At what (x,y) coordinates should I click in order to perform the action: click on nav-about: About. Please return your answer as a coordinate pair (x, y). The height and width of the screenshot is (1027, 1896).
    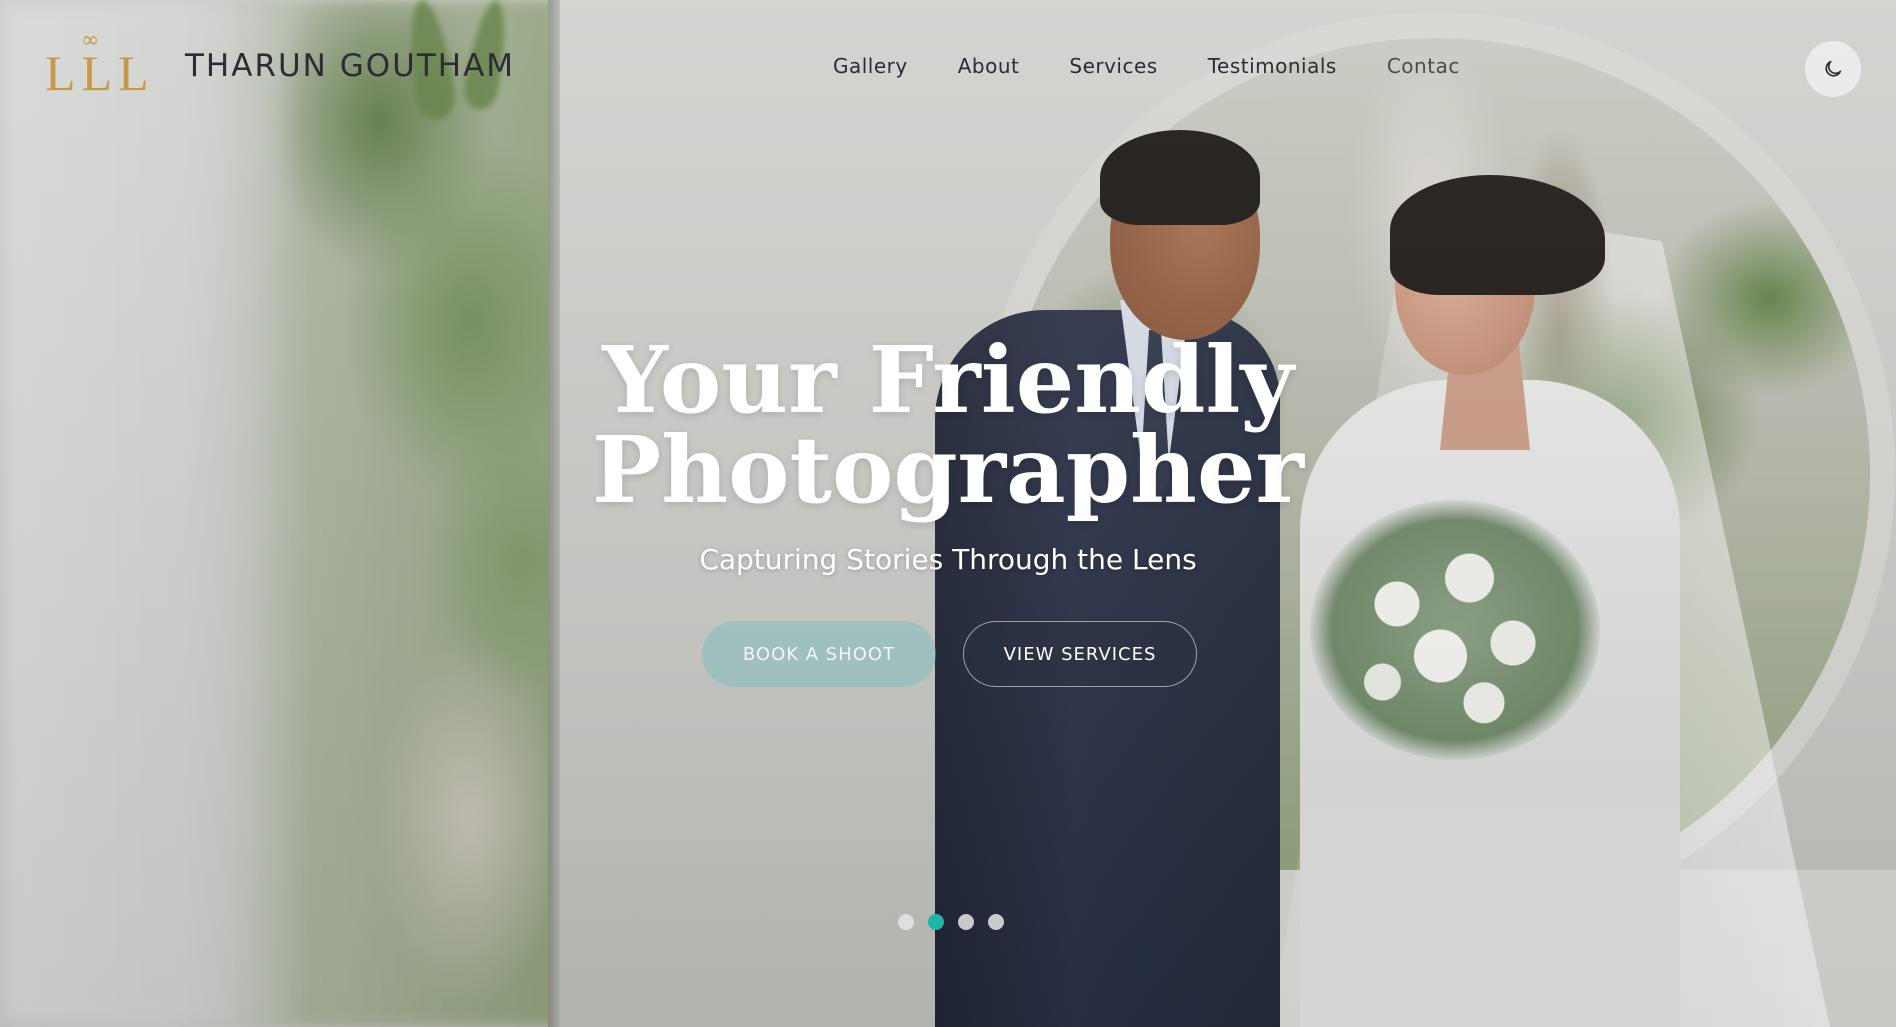
    Looking at the image, I should click on (989, 66).